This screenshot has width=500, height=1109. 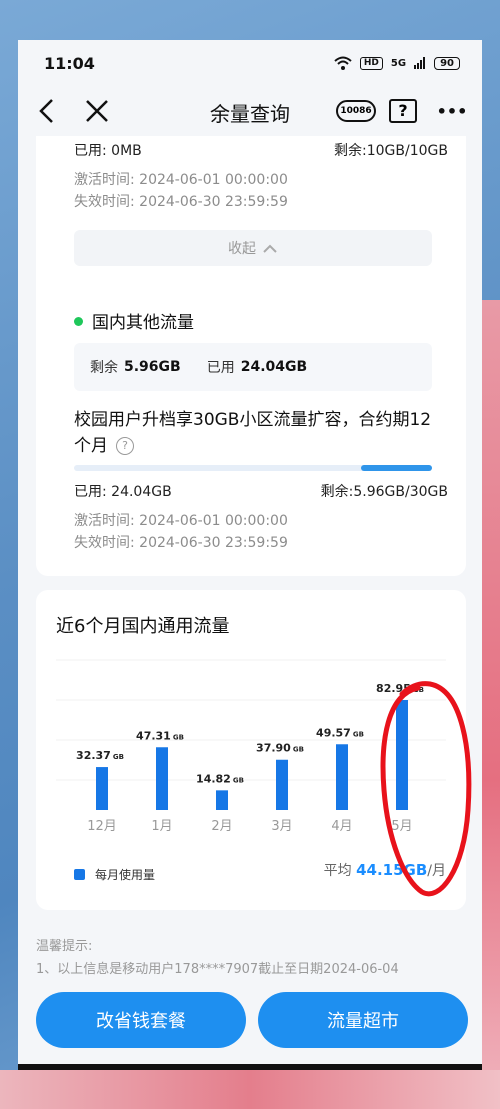 I want to click on collapse-button: 收起, so click(x=253, y=248).